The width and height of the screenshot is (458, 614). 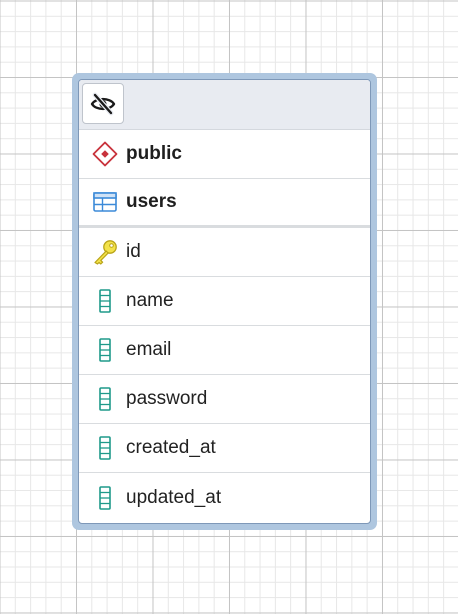 I want to click on column-row: email, so click(x=224, y=350).